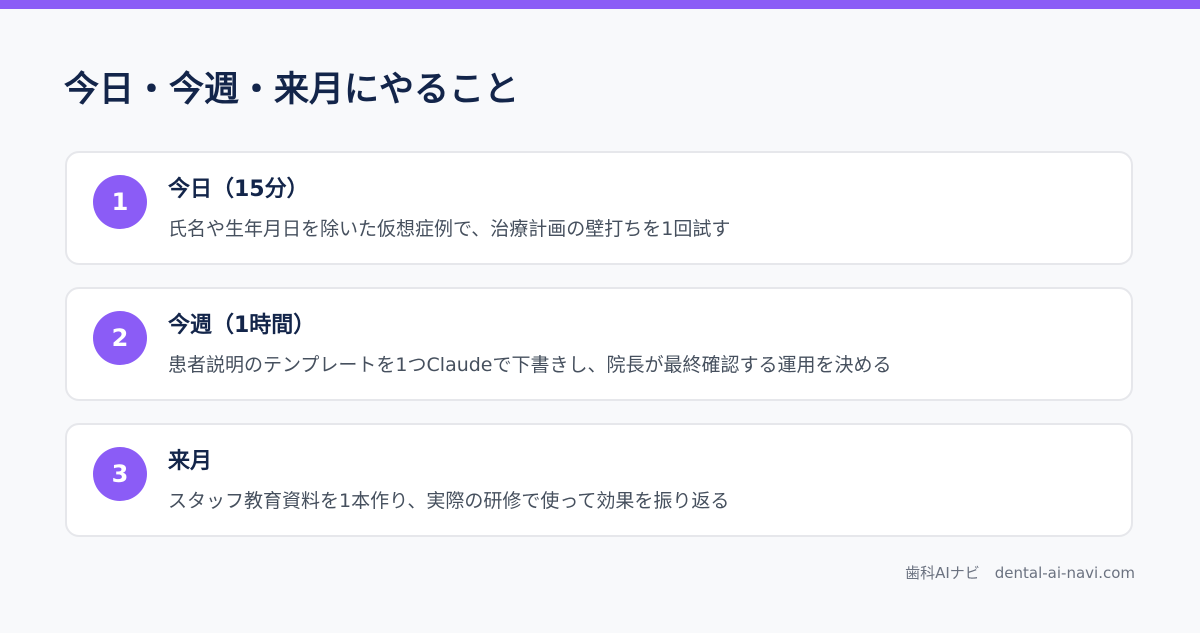 This screenshot has width=1200, height=633. What do you see at coordinates (120, 338) in the screenshot?
I see `step-number-badge: 2` at bounding box center [120, 338].